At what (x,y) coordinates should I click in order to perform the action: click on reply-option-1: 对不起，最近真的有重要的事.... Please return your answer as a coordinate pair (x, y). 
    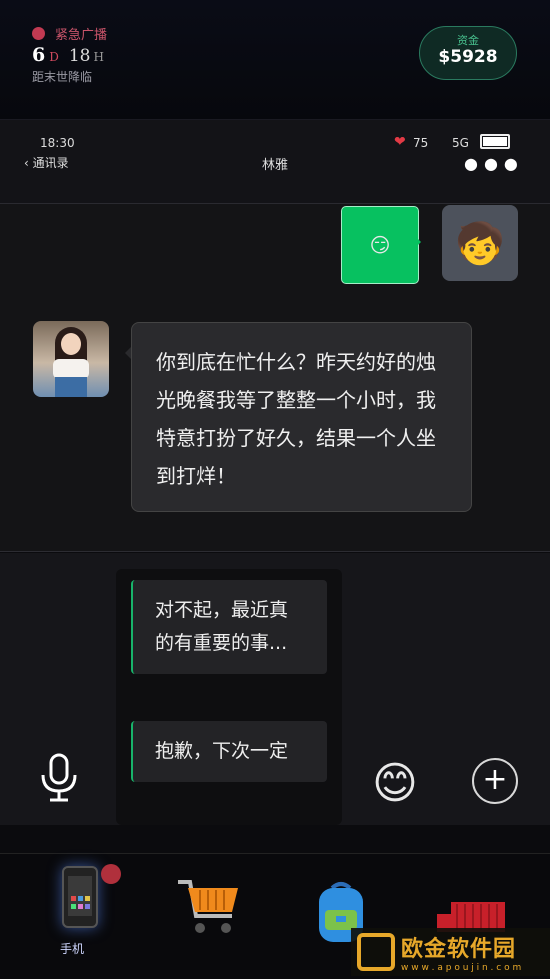
    Looking at the image, I should click on (229, 627).